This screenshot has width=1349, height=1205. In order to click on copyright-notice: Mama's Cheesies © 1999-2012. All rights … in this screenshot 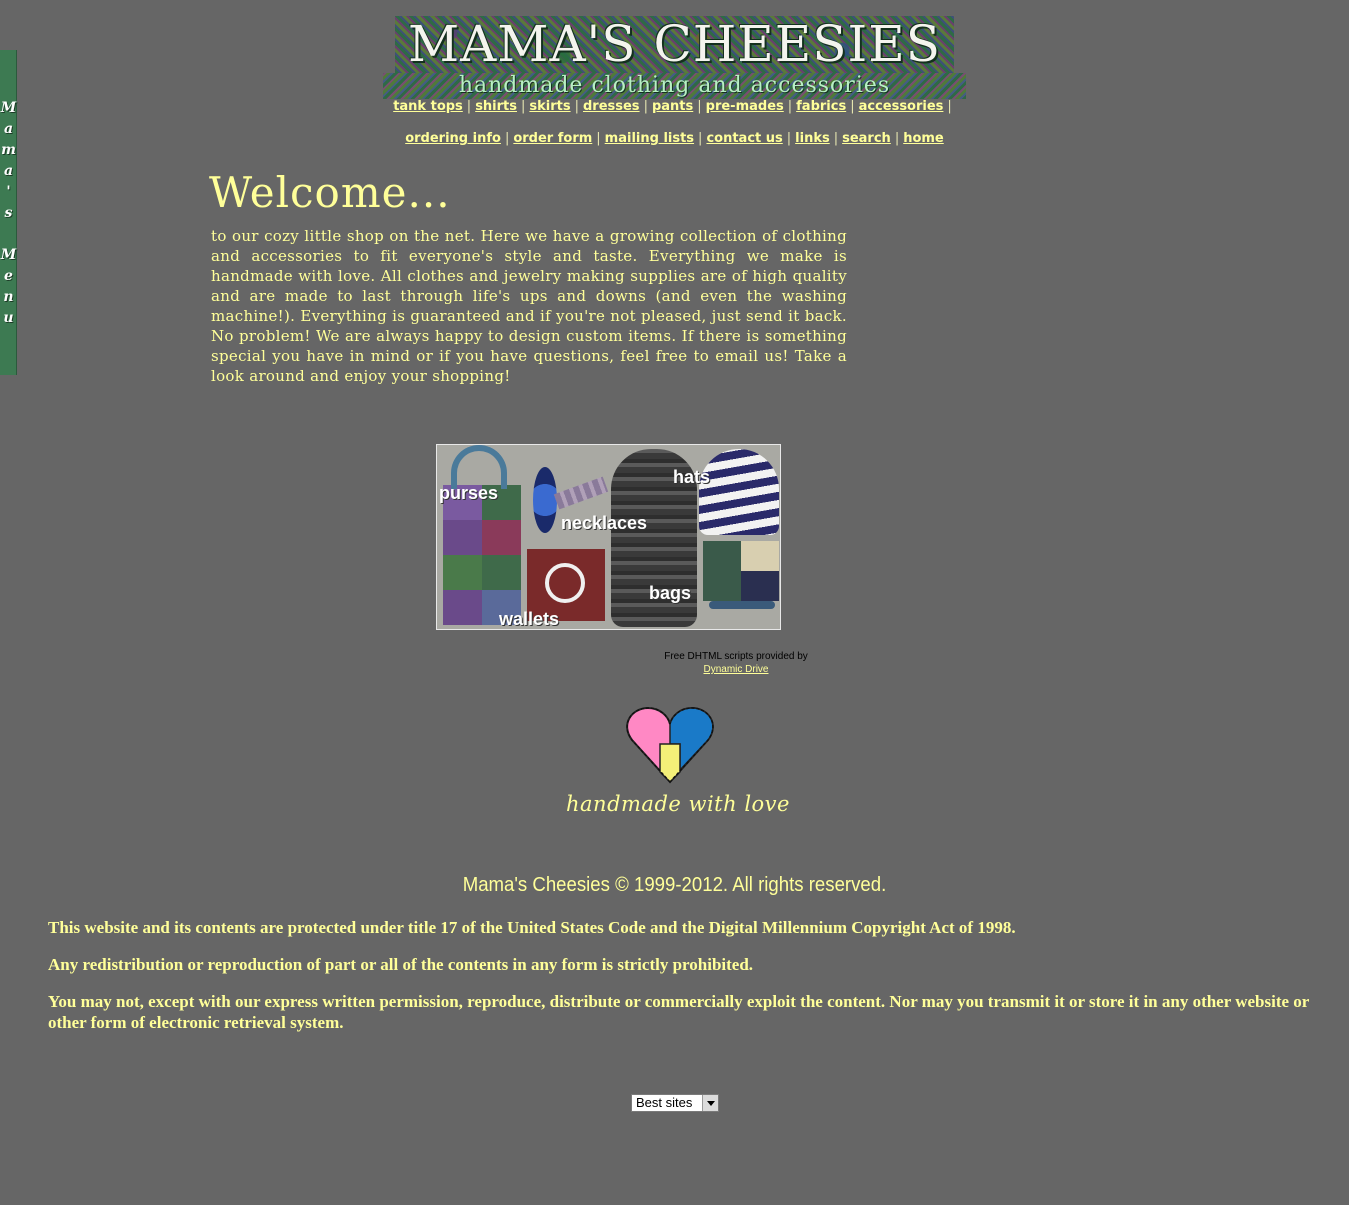, I will do `click(674, 885)`.